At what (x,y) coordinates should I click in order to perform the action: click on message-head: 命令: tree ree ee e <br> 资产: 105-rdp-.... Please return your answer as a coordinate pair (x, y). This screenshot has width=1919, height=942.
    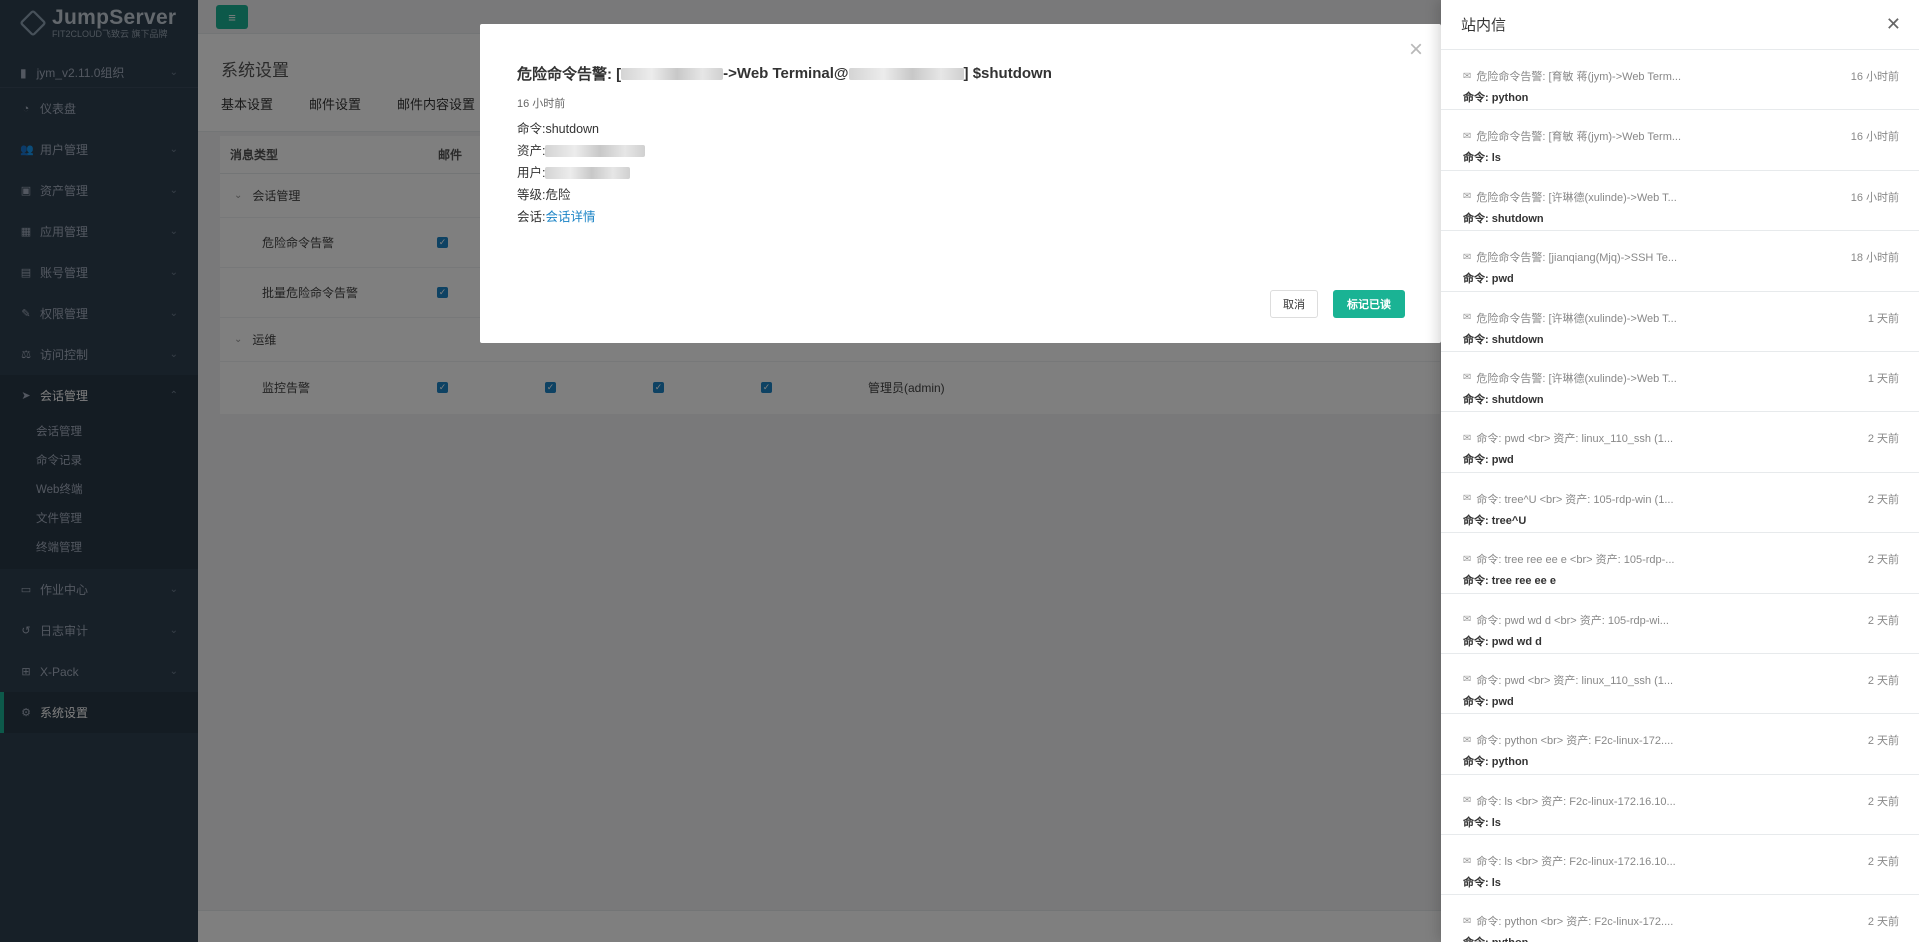
    Looking at the image, I should click on (1575, 560).